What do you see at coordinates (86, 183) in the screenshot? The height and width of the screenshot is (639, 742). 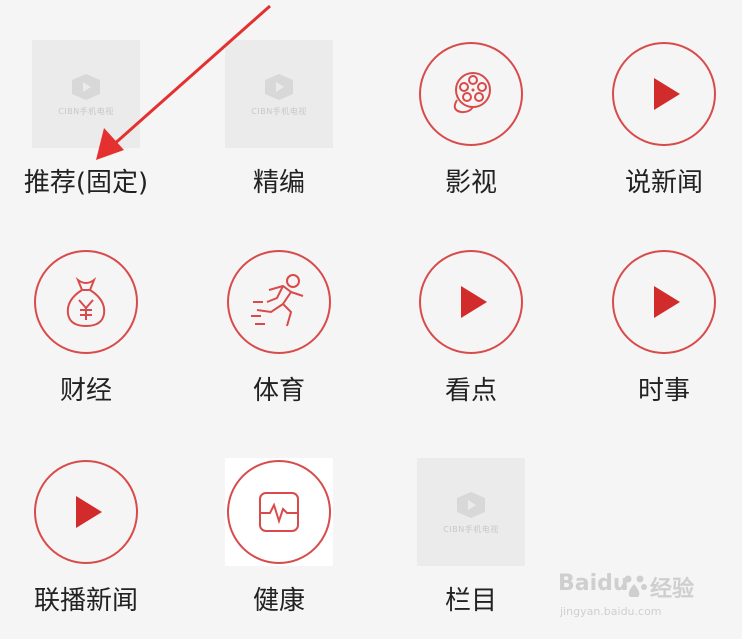 I see `channel-label: 推荐(固定)` at bounding box center [86, 183].